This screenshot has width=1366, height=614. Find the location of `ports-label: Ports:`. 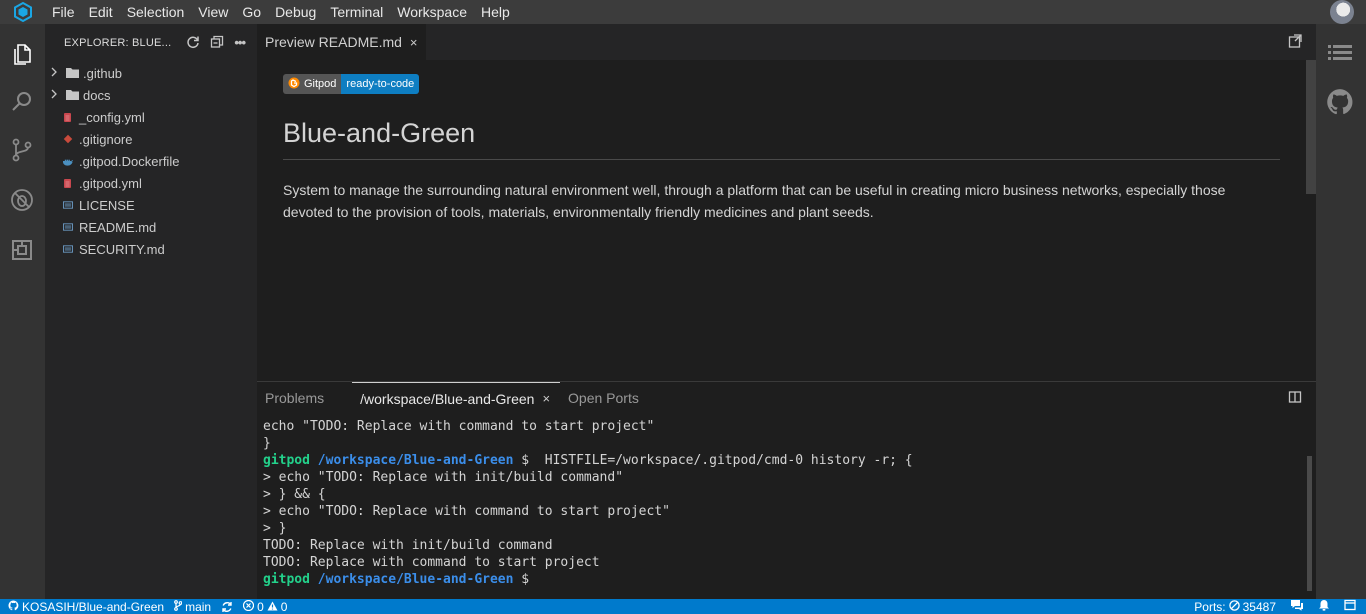

ports-label: Ports: is located at coordinates (1210, 606).